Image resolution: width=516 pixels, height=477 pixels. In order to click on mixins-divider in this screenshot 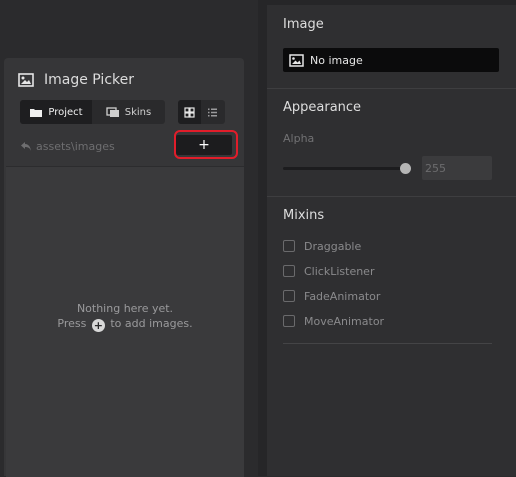, I will do `click(387, 343)`.